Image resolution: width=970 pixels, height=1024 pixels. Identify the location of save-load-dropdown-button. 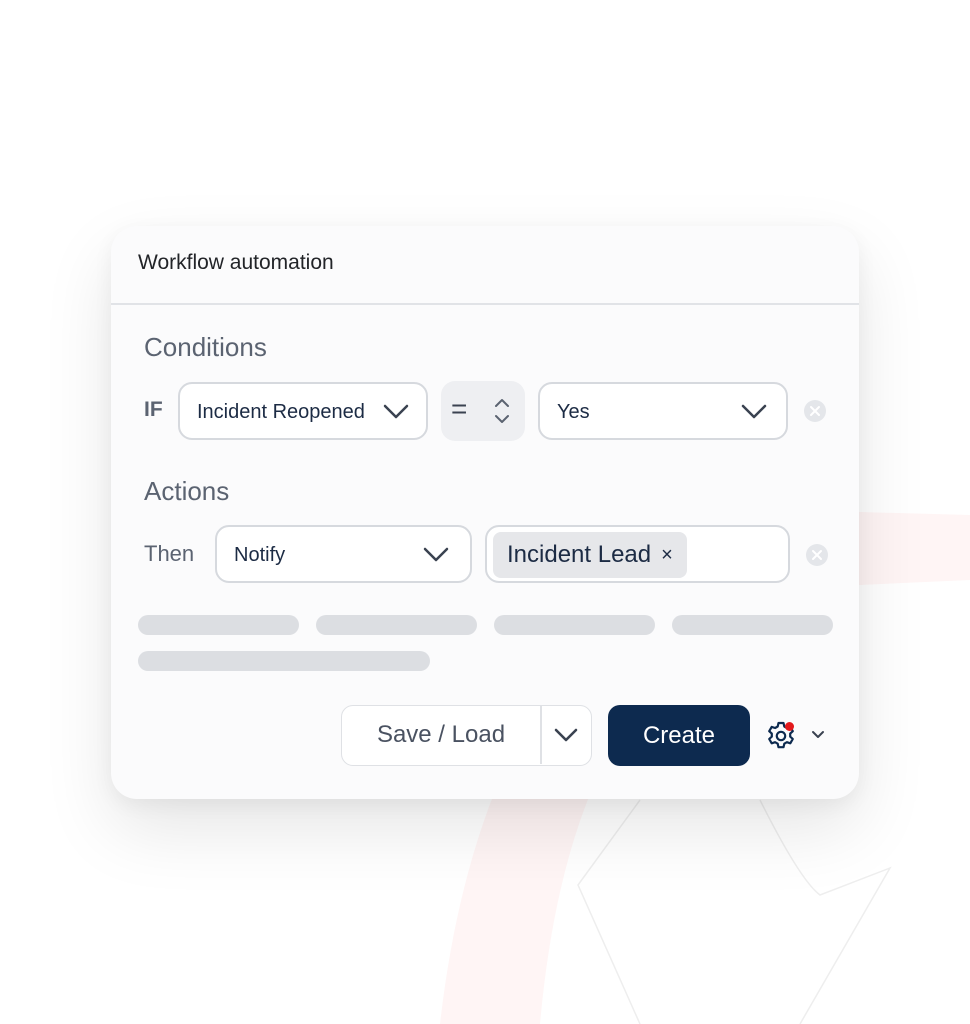
(566, 735).